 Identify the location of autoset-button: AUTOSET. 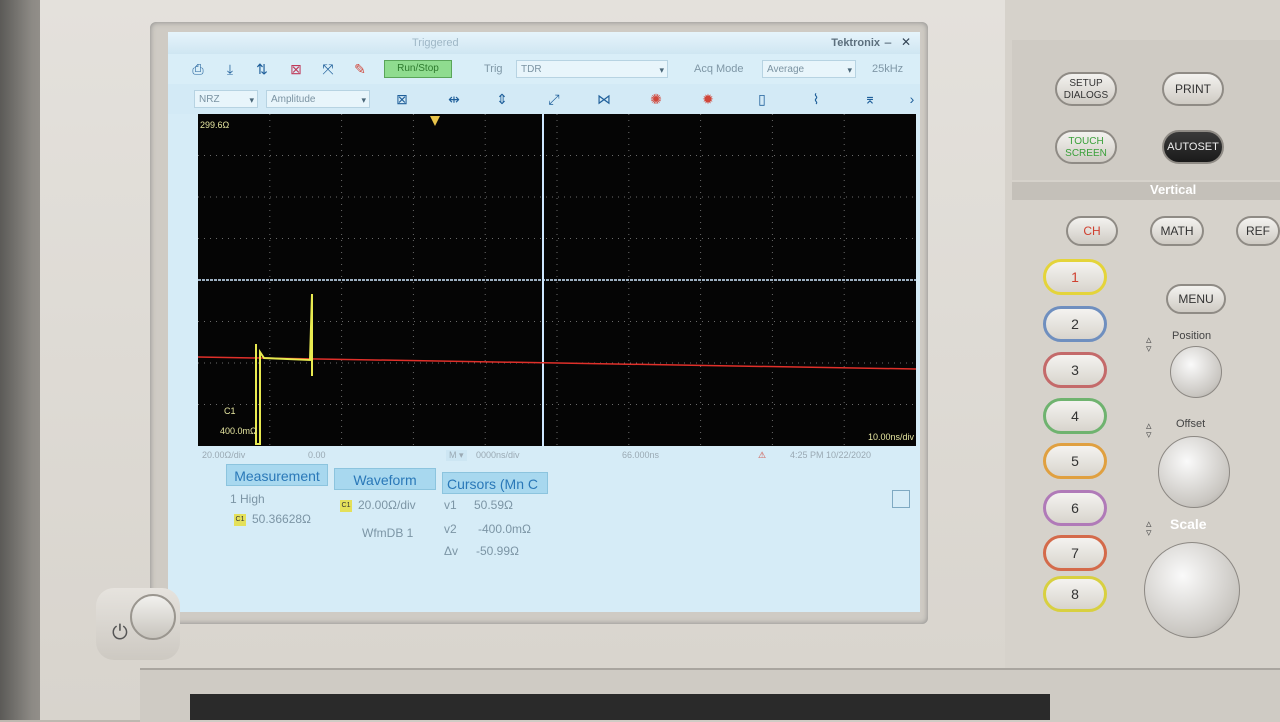
(1193, 147).